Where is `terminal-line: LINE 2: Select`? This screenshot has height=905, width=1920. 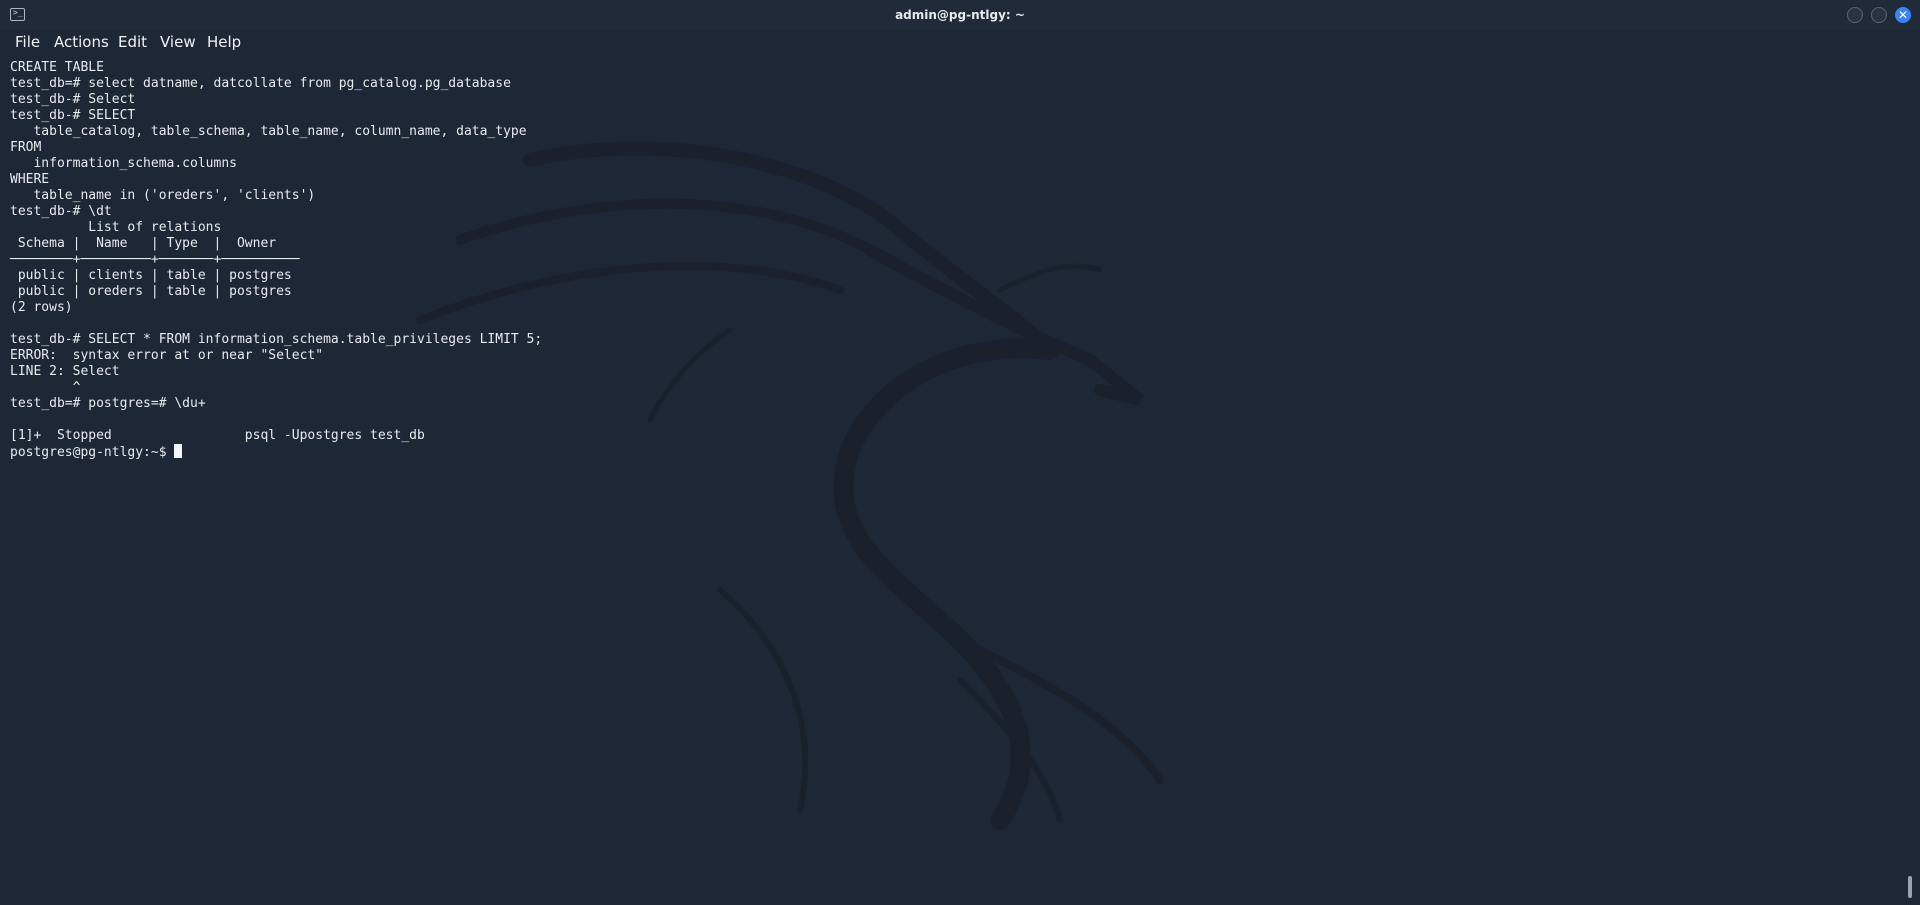 terminal-line: LINE 2: Select is located at coordinates (65, 371).